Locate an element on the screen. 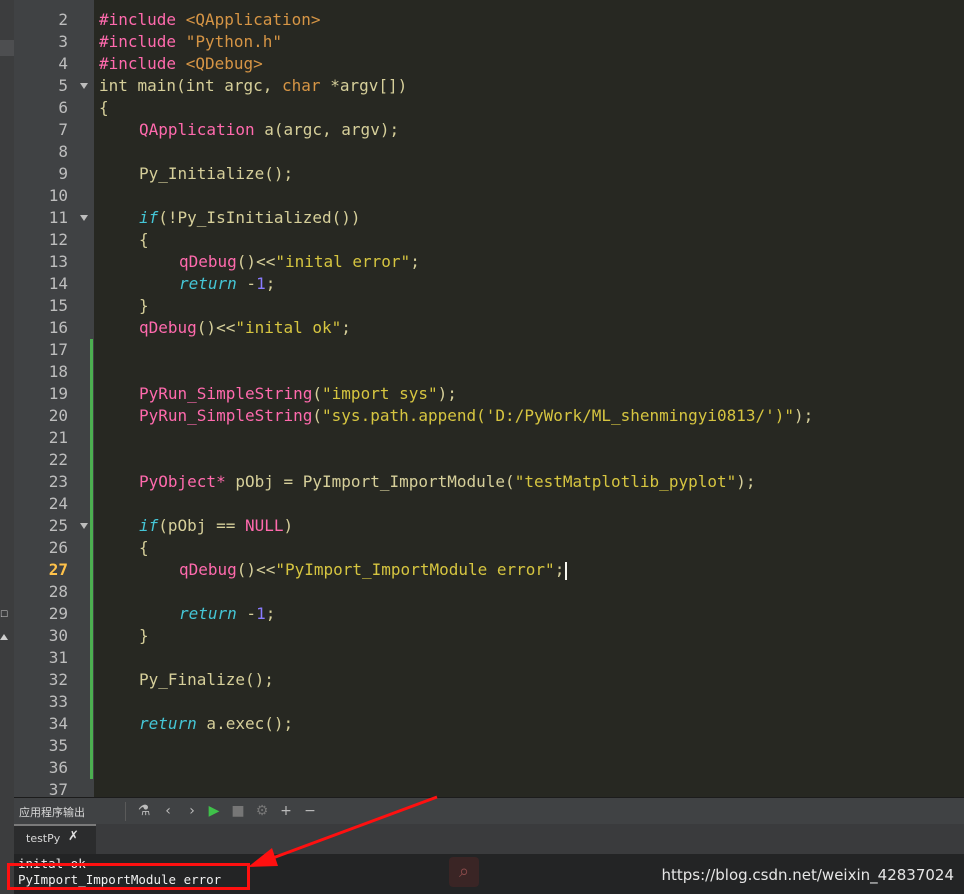  code-line: return a.exec(); is located at coordinates (196, 724).